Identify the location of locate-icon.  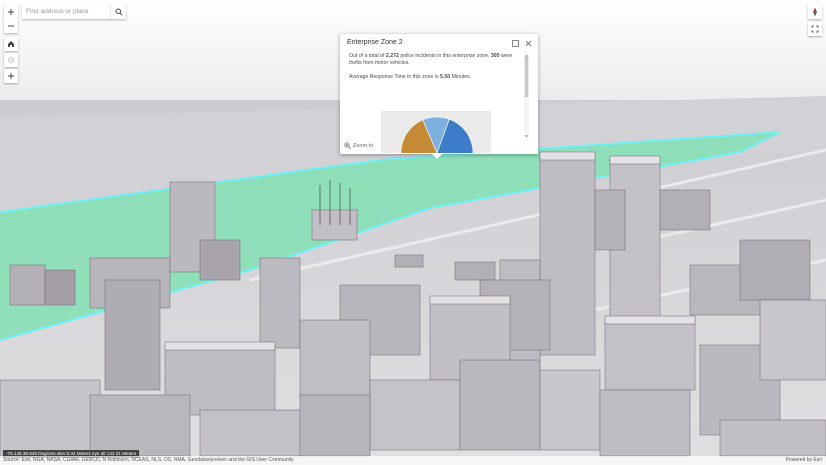
(11, 60).